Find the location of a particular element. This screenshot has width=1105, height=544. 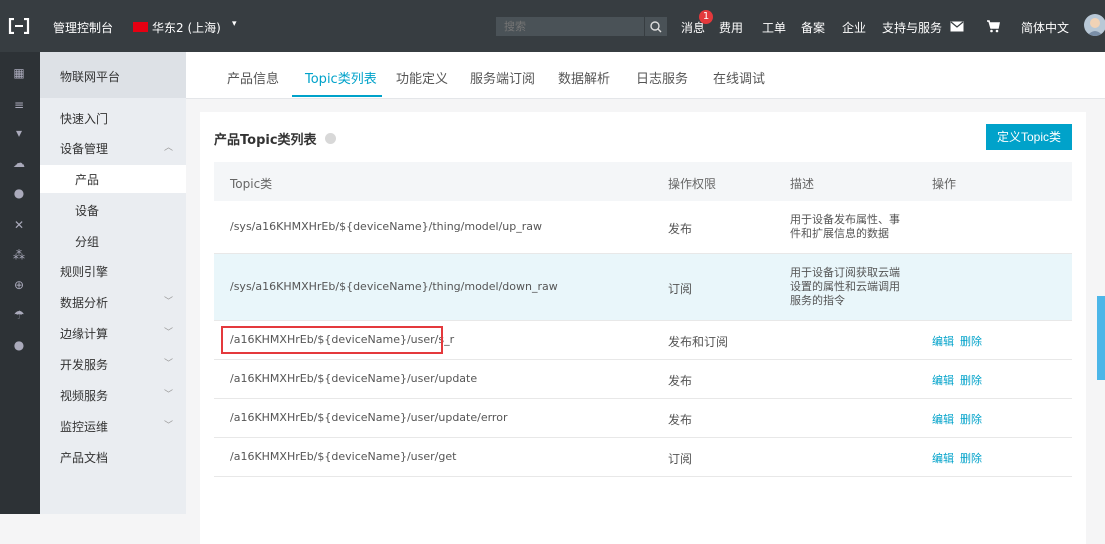

product-icon-bar: ▦ ≡ ▾ ☁ ● ✕ ⁂ ⊕ ☂ ● is located at coordinates (20, 283).